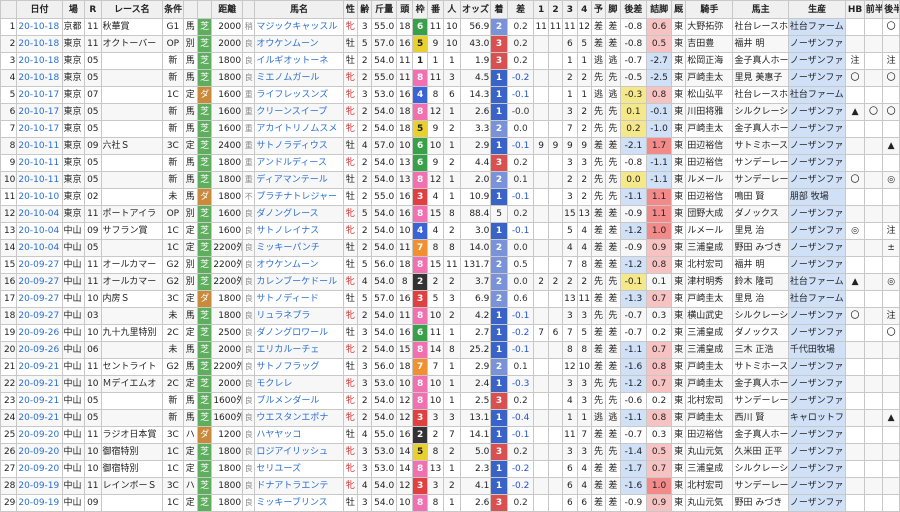 This screenshot has height=512, width=900. Describe the element at coordinates (570, 9) in the screenshot. I see `column-header: 3` at that location.